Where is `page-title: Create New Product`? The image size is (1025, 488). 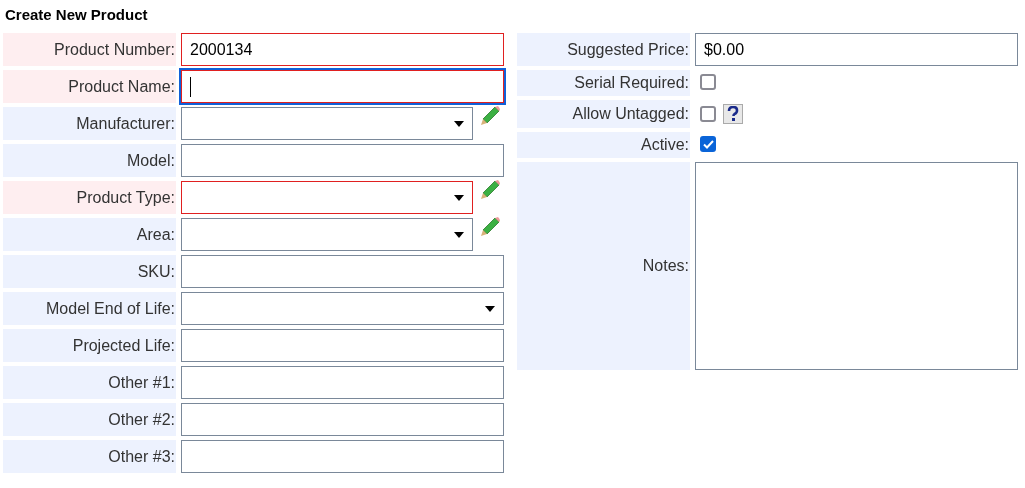 page-title: Create New Product is located at coordinates (76, 15).